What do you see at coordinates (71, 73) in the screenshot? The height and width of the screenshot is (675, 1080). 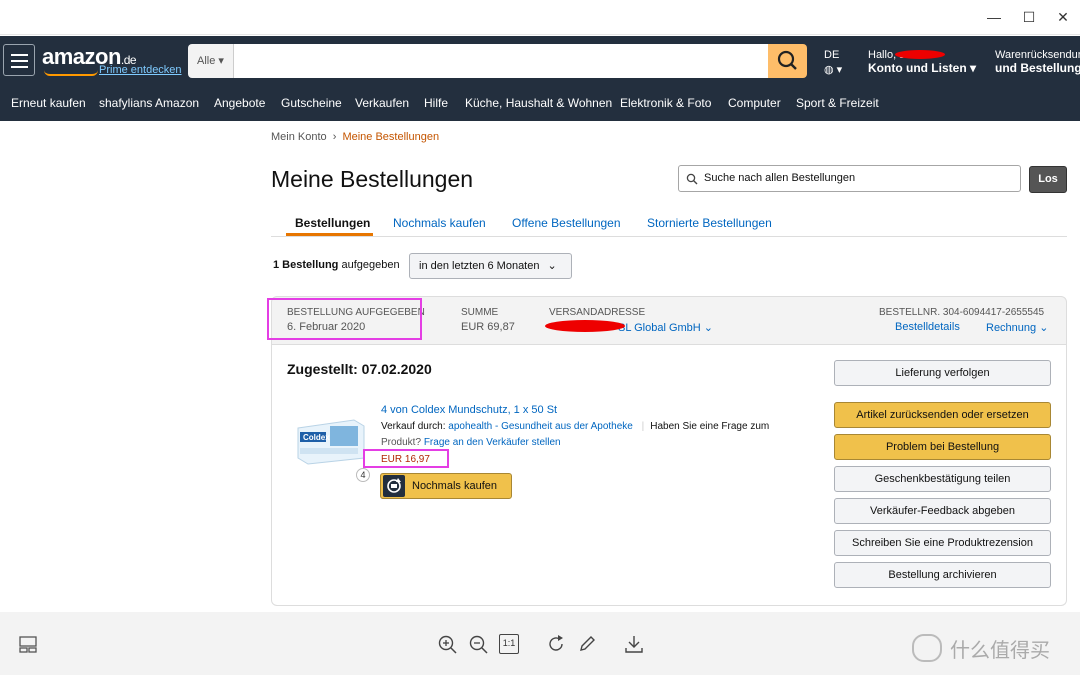 I see `amazon-smile-icon` at bounding box center [71, 73].